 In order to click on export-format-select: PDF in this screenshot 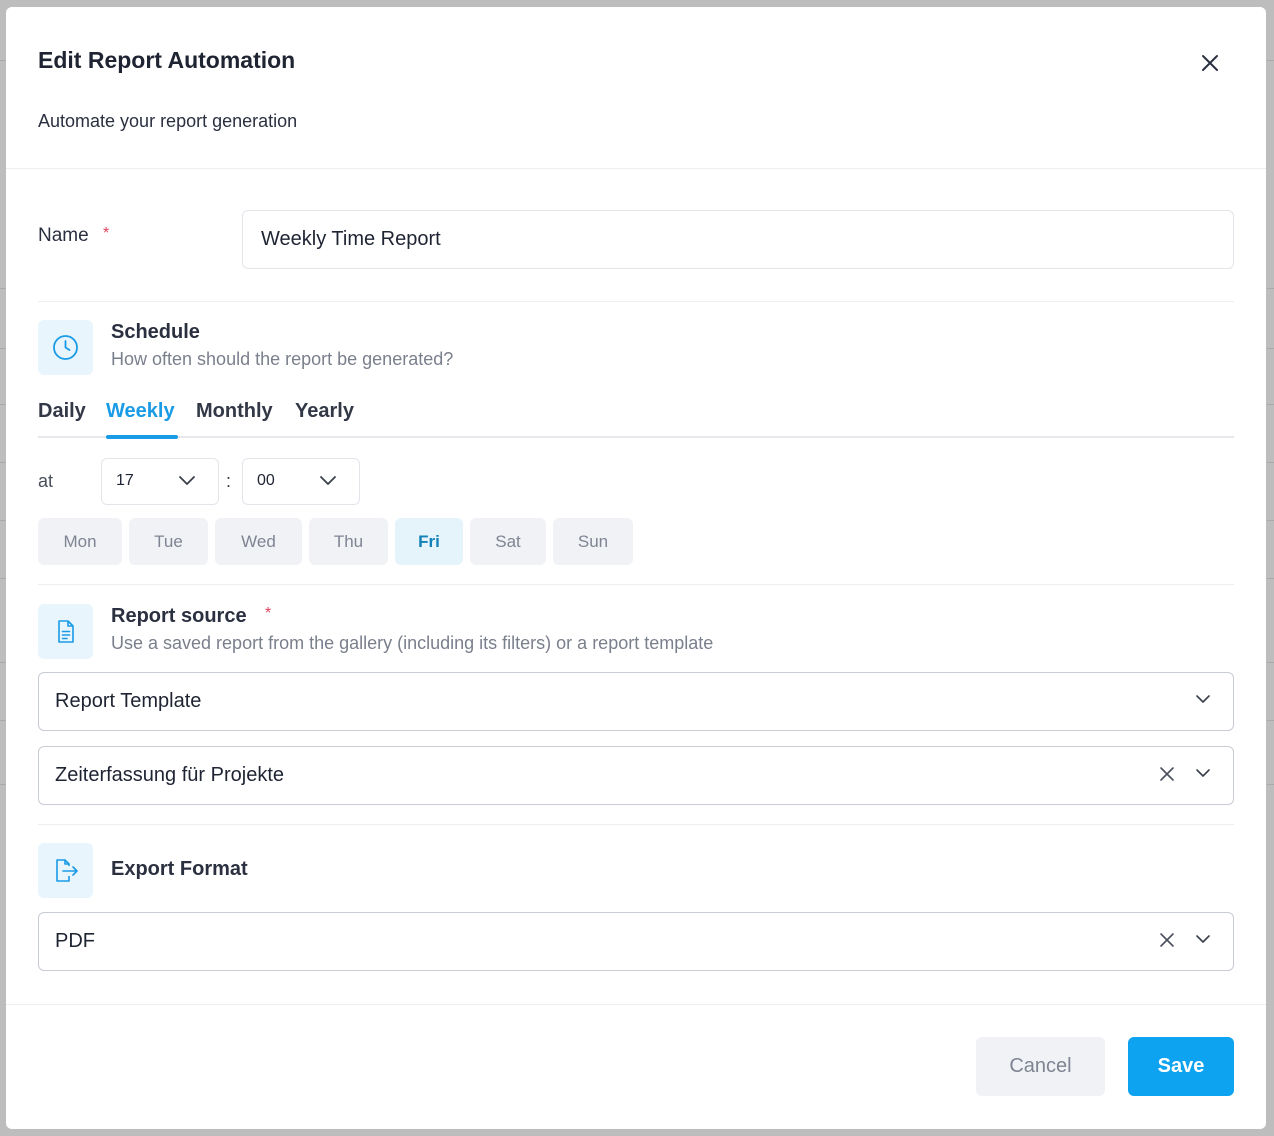, I will do `click(636, 941)`.